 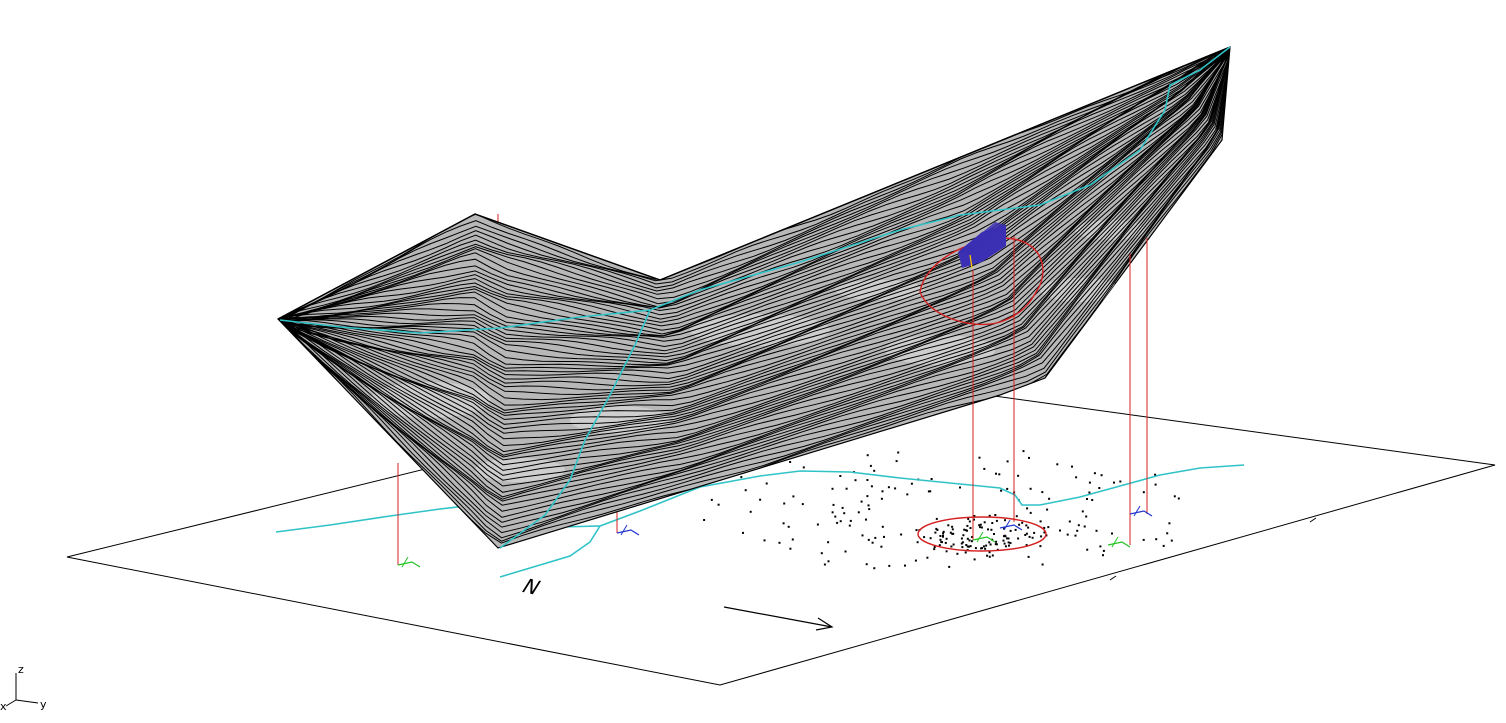 I want to click on axis-x-label: x, so click(x=3, y=706).